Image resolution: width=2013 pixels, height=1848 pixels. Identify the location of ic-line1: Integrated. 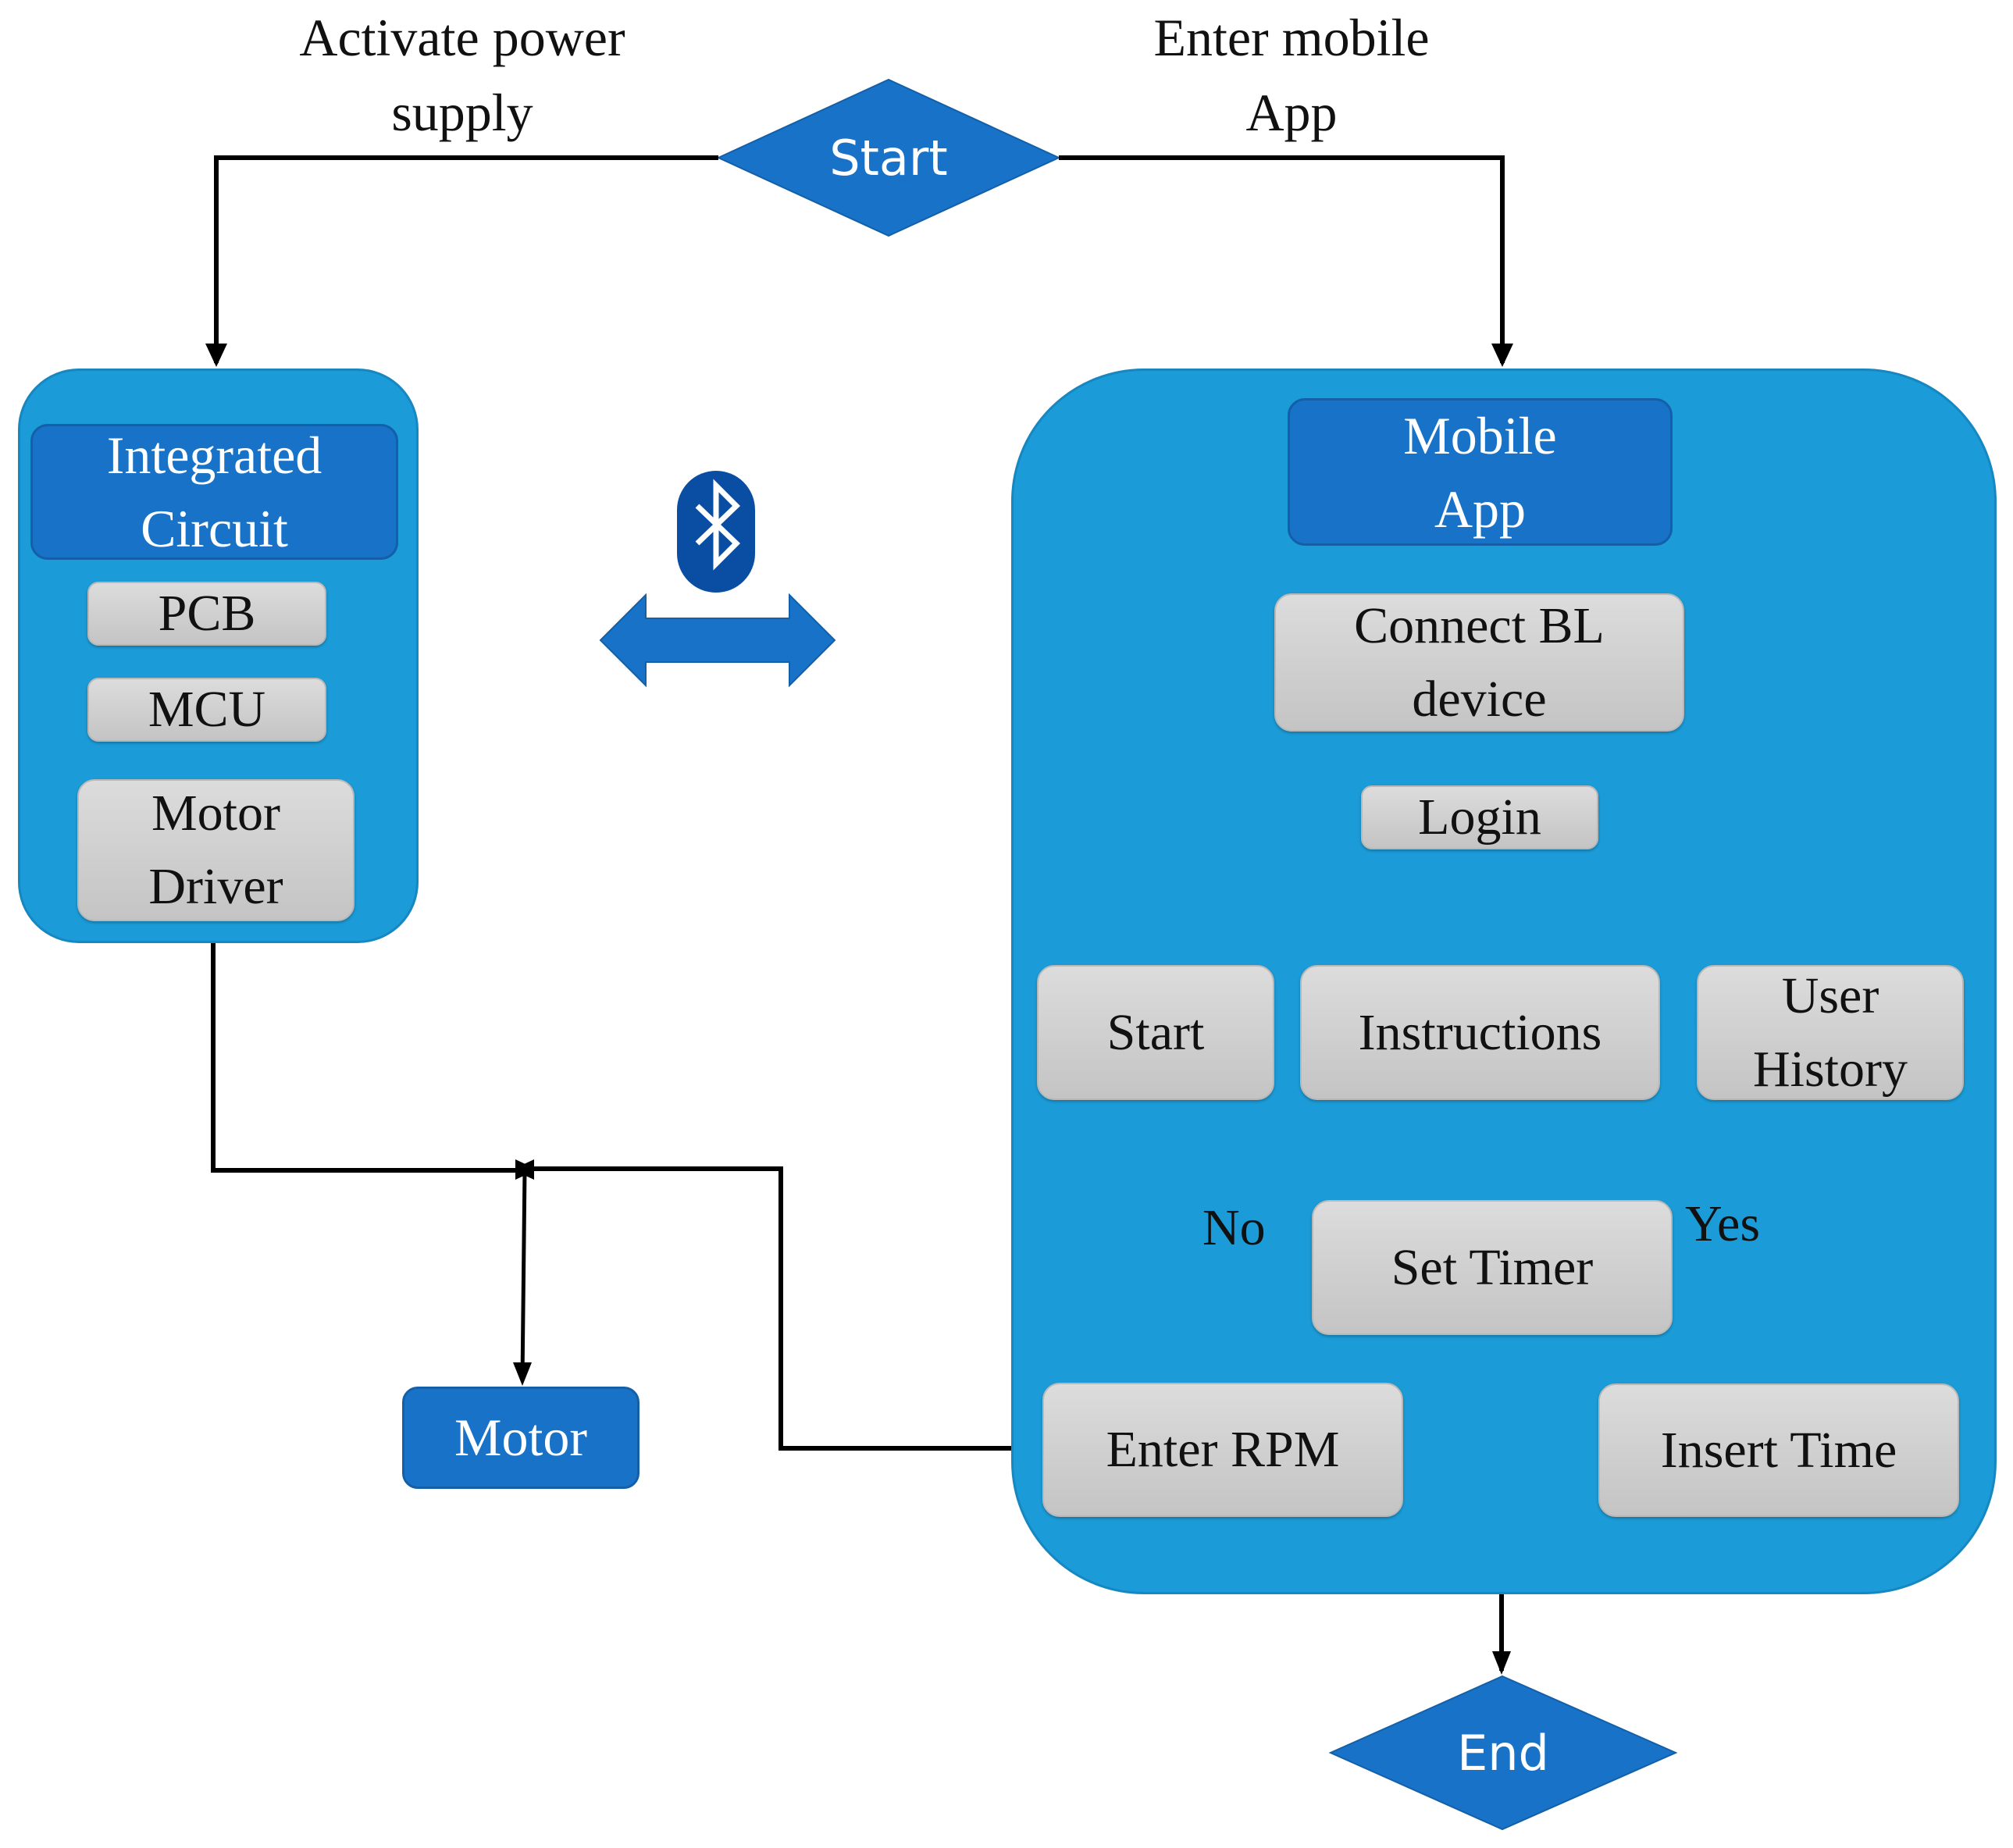
(214, 456).